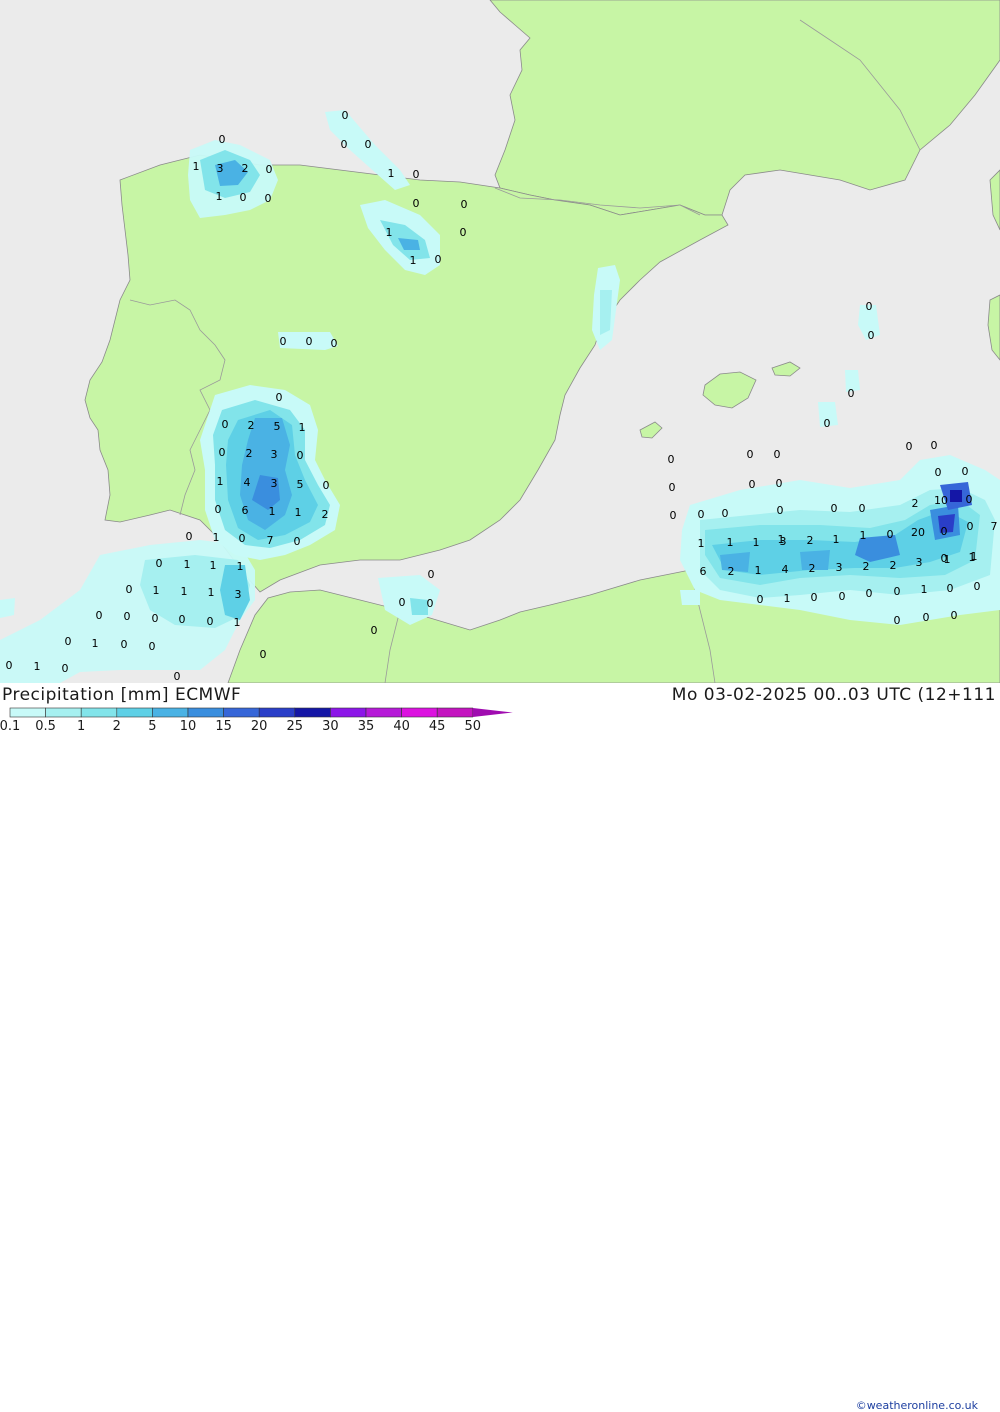  What do you see at coordinates (918, 532) in the screenshot?
I see `precip-value-label: 20` at bounding box center [918, 532].